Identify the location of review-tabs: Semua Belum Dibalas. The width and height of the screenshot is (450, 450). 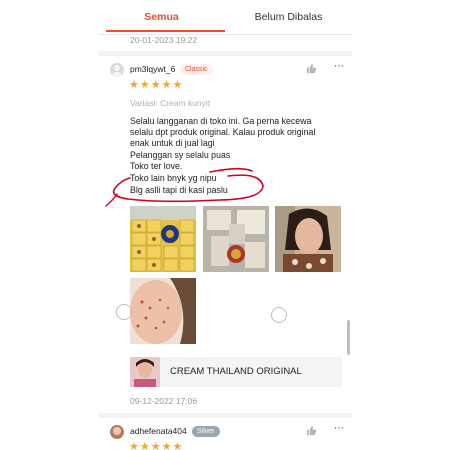
(225, 17).